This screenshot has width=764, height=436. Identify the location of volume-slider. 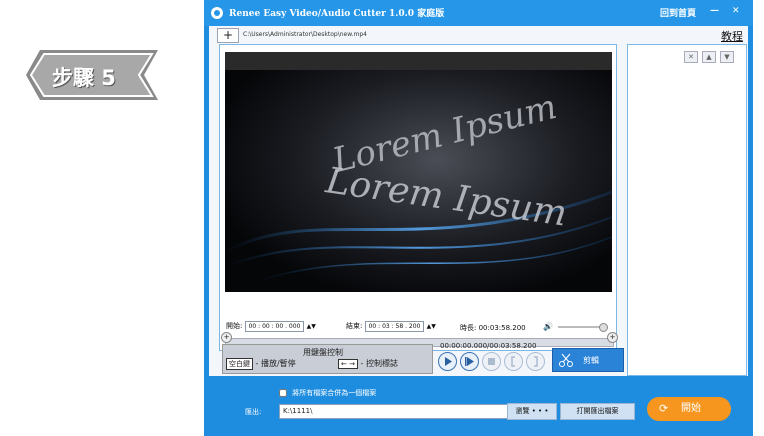
(583, 327).